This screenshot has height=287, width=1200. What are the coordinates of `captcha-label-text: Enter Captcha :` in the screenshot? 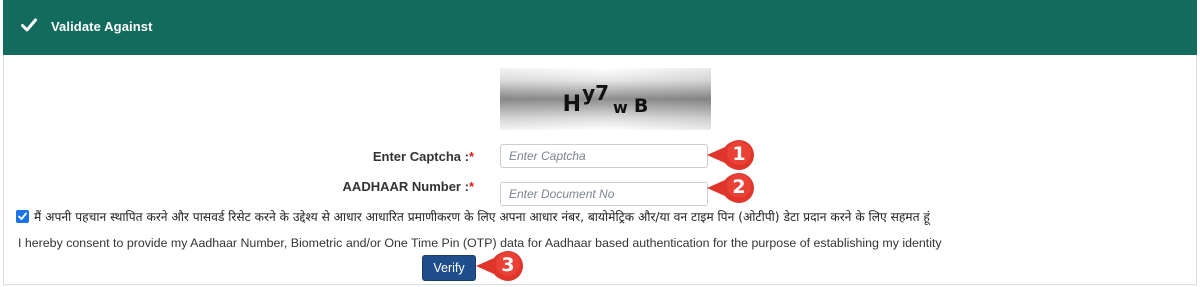 It's located at (420, 156).